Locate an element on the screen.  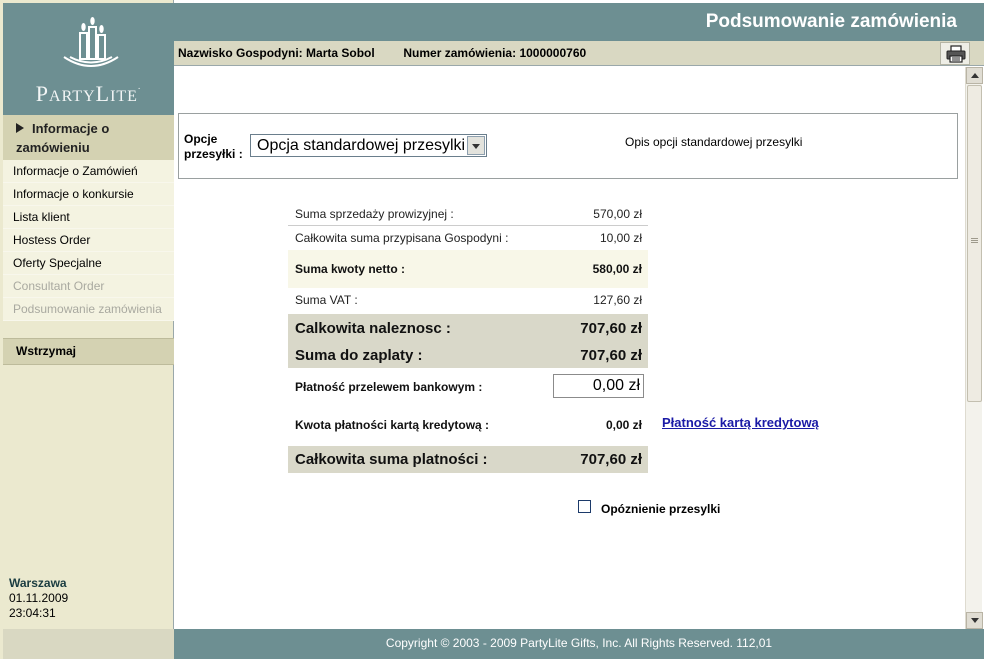
shipping-option-value: Opcja standardowej przesylki is located at coordinates (361, 145).